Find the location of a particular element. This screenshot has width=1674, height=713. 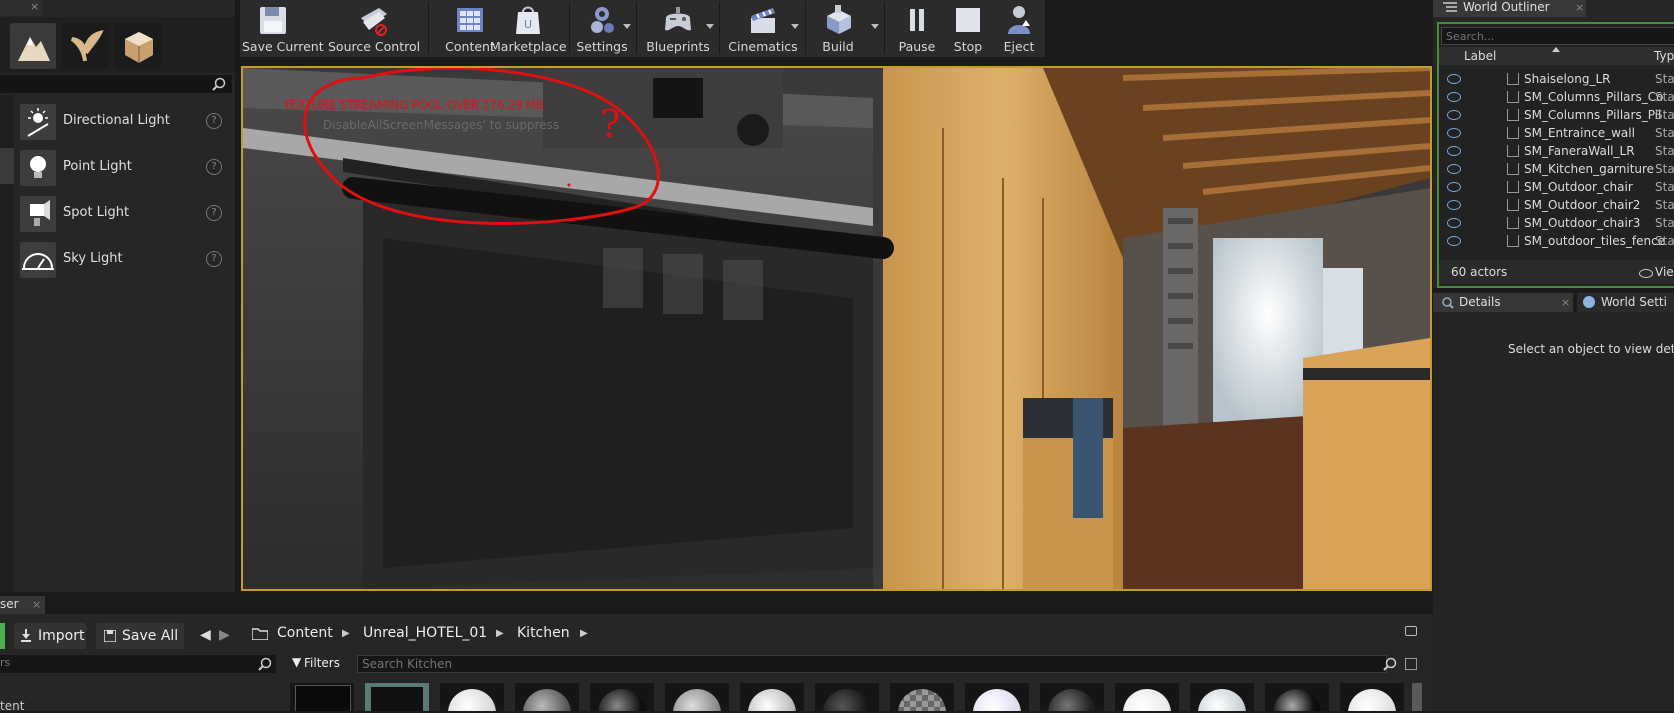

view-options-button: Vie is located at coordinates (1664, 272).